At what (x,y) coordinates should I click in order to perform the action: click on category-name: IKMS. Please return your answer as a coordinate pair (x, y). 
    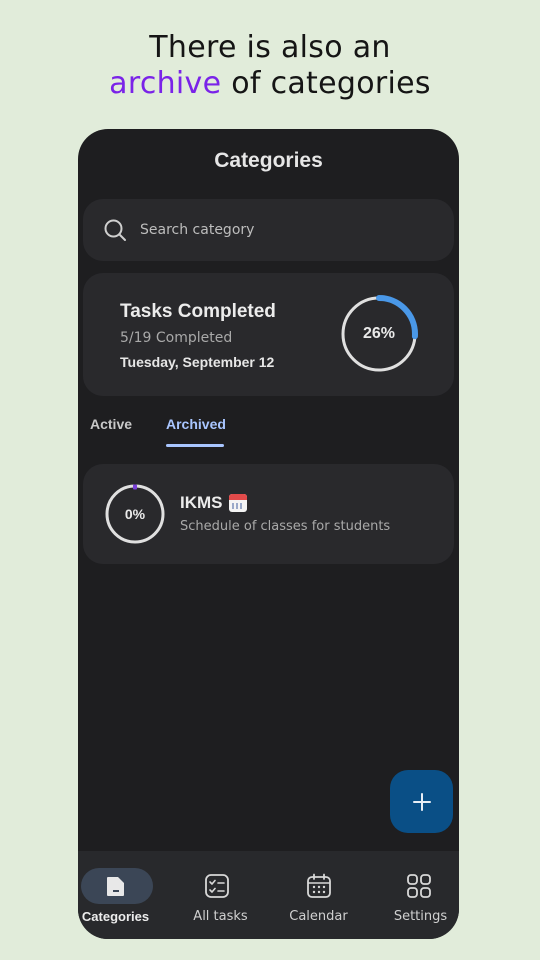
    Looking at the image, I should click on (213, 503).